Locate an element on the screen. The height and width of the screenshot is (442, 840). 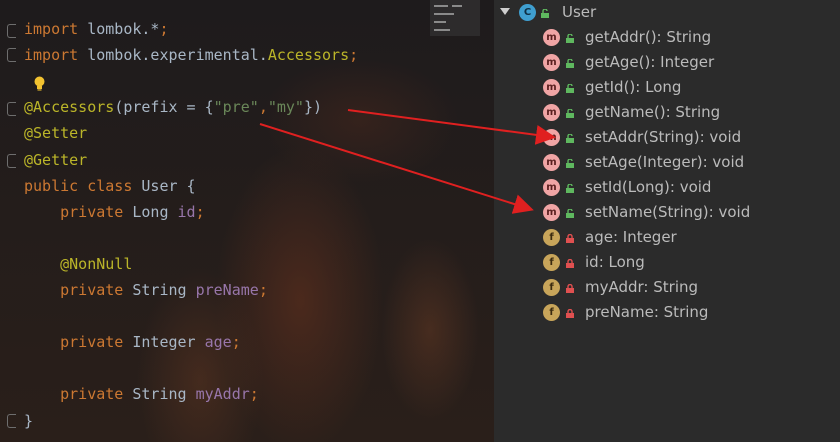
code-token: lombok.experimental. is located at coordinates (173, 55).